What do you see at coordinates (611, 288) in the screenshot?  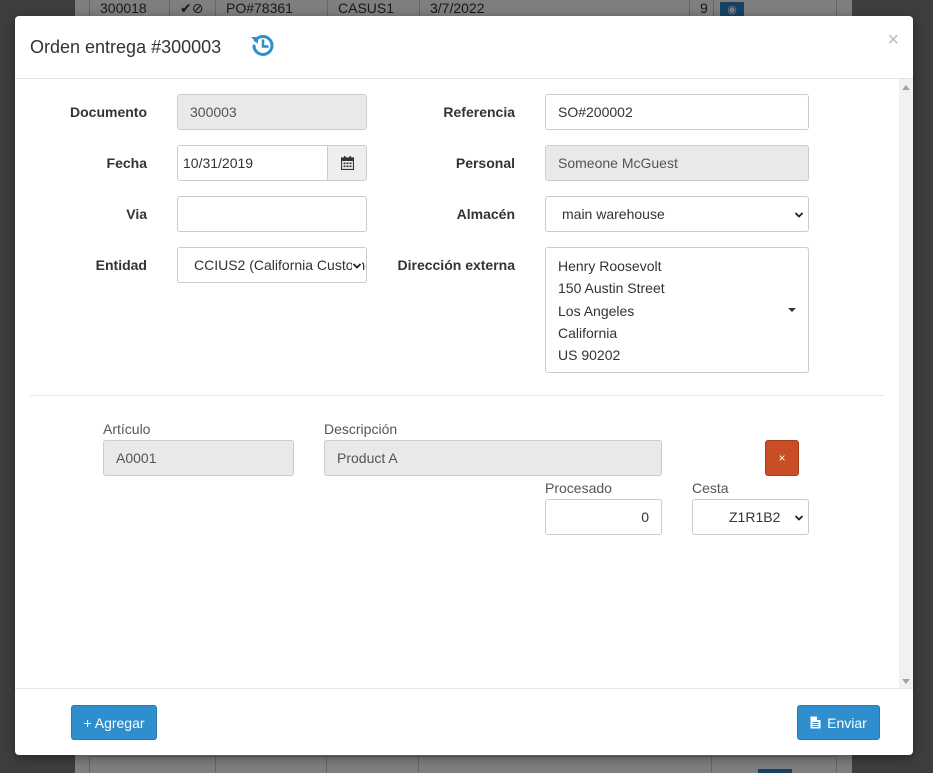 I see `address-line: 150 Austin Street` at bounding box center [611, 288].